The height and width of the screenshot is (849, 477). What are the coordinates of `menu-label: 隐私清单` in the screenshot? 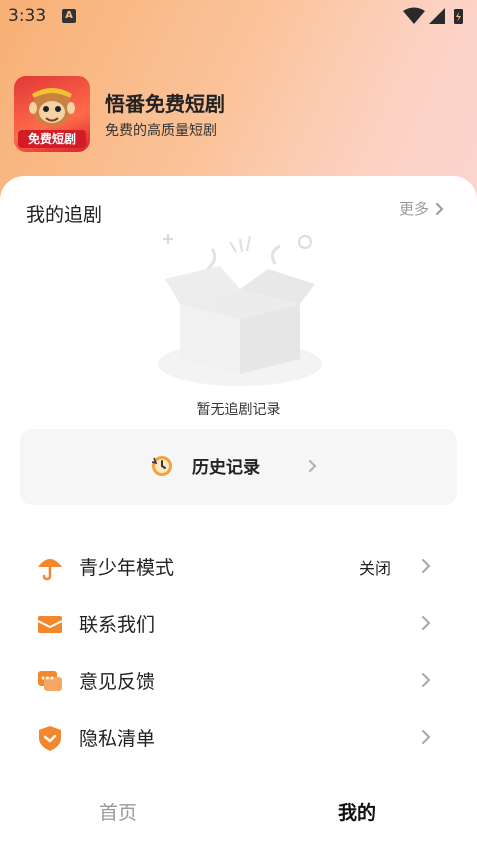 It's located at (117, 739).